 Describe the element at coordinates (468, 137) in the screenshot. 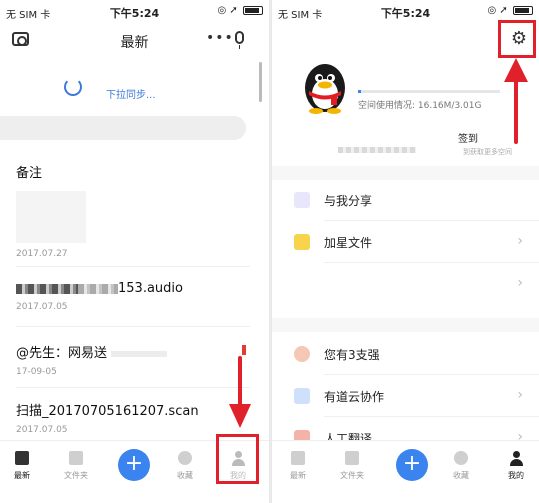

I see `sign-in-button: 签到` at that location.